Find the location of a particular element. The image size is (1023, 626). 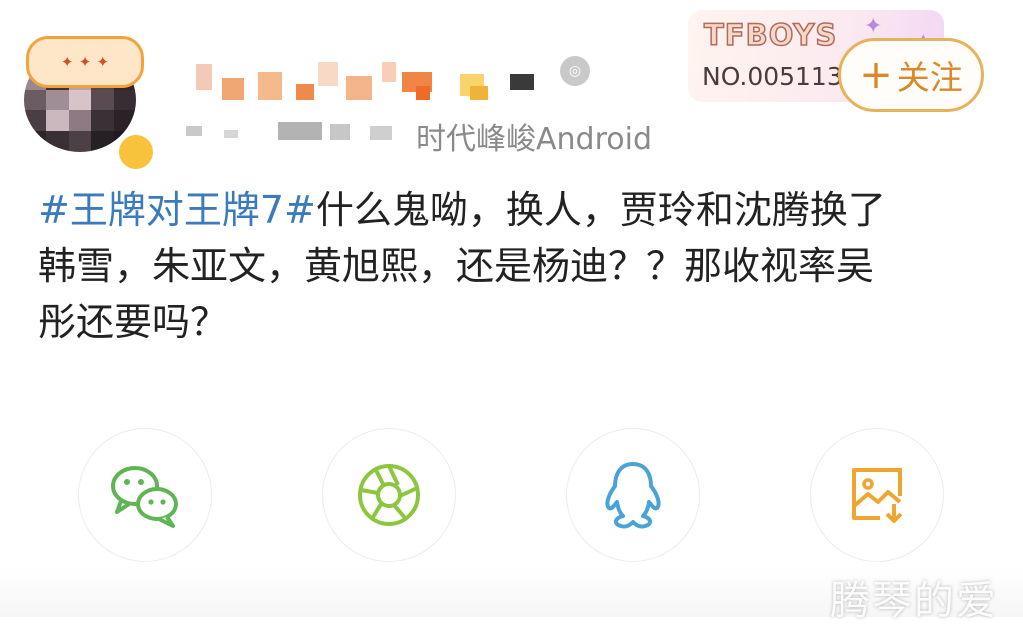

username-blurred is located at coordinates (388, 78).